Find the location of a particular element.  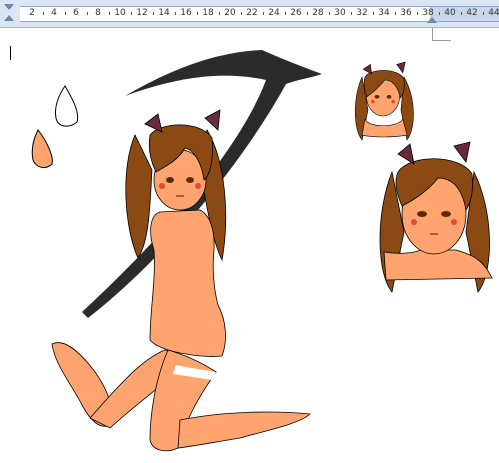

small-head-portrait is located at coordinates (384, 101).